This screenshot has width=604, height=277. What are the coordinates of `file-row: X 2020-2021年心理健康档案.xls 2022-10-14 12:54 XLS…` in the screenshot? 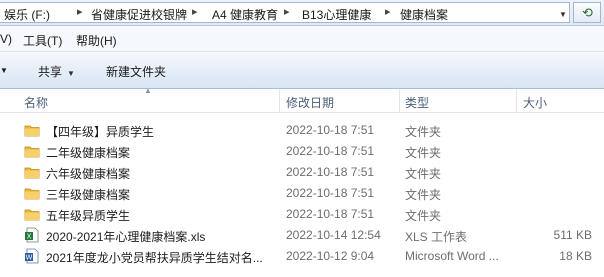 It's located at (302, 235).